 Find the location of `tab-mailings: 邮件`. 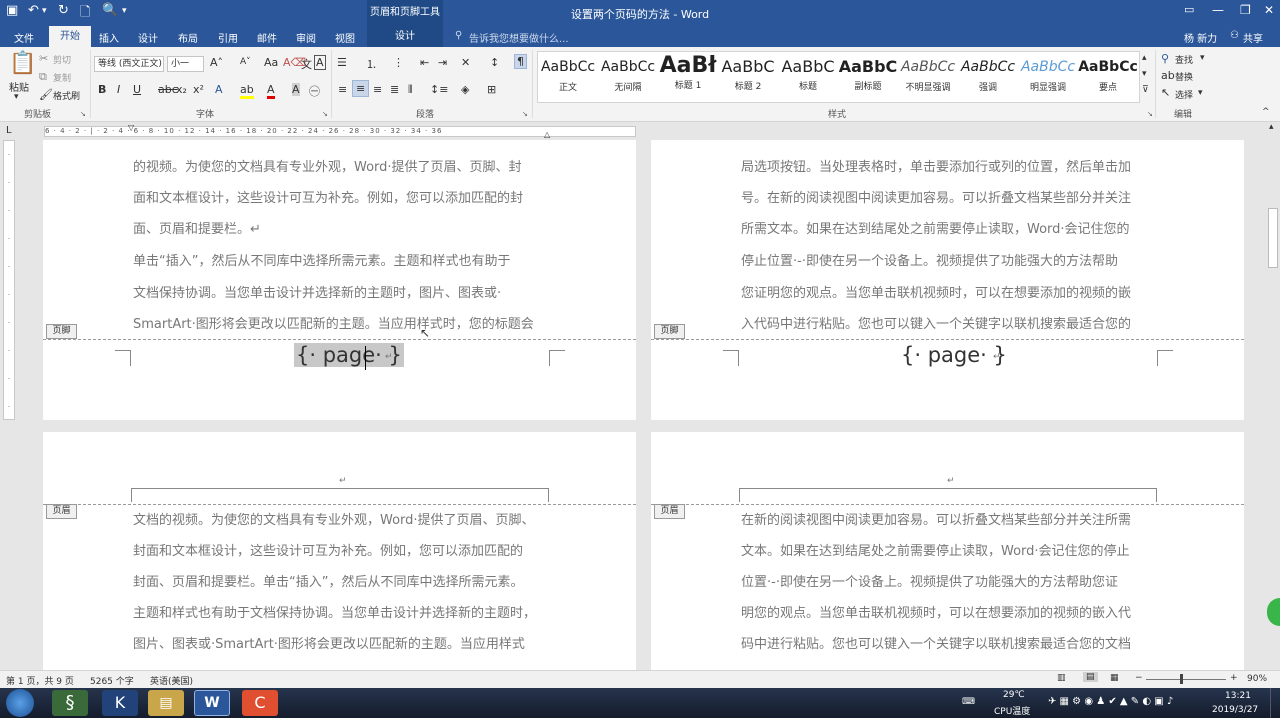

tab-mailings: 邮件 is located at coordinates (267, 37).